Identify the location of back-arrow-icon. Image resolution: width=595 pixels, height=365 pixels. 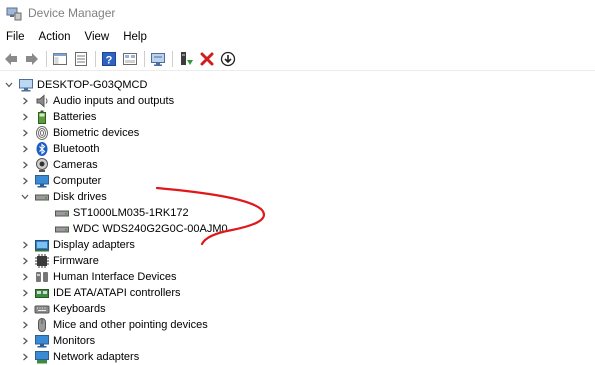
(11, 59).